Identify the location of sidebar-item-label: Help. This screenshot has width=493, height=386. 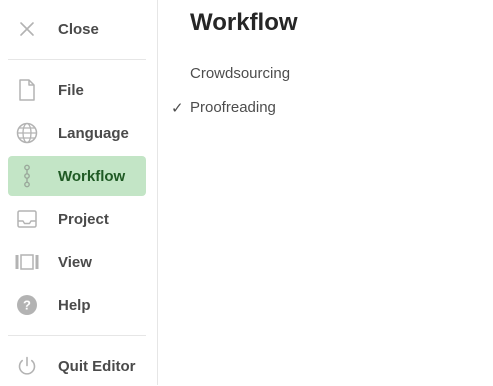
(74, 305).